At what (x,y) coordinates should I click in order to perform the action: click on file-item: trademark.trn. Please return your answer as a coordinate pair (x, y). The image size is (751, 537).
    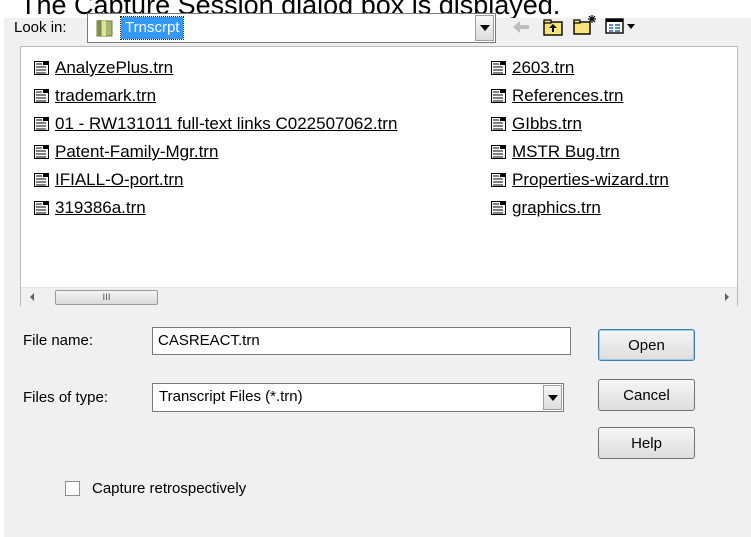
    Looking at the image, I should click on (95, 96).